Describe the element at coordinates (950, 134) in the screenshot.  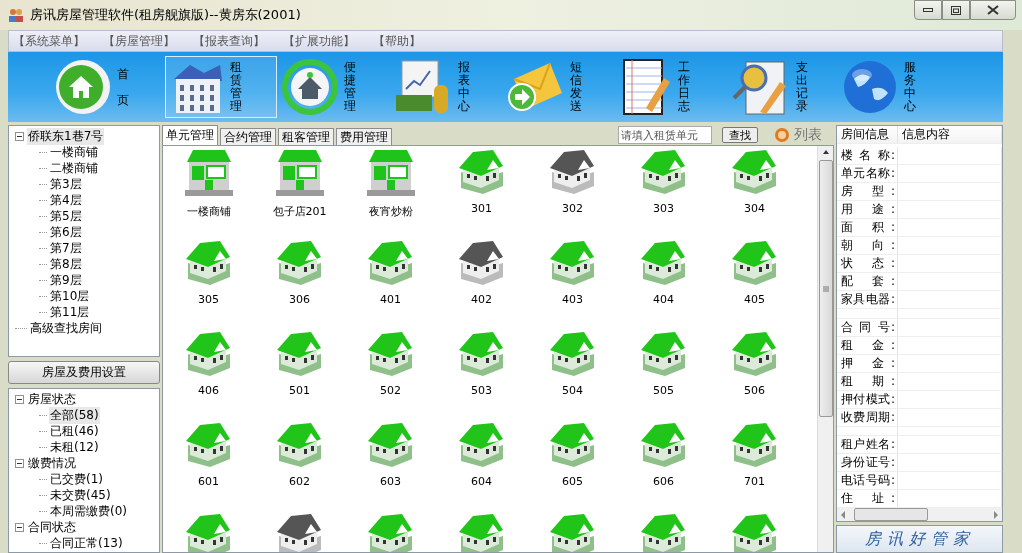
I see `column-header: 信息内容` at that location.